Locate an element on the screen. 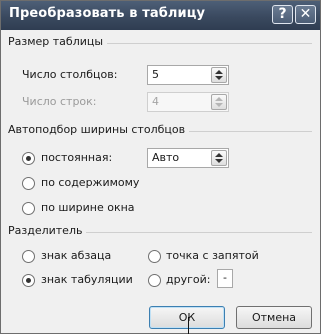 The image size is (321, 334). help-icon: ? is located at coordinates (282, 14).